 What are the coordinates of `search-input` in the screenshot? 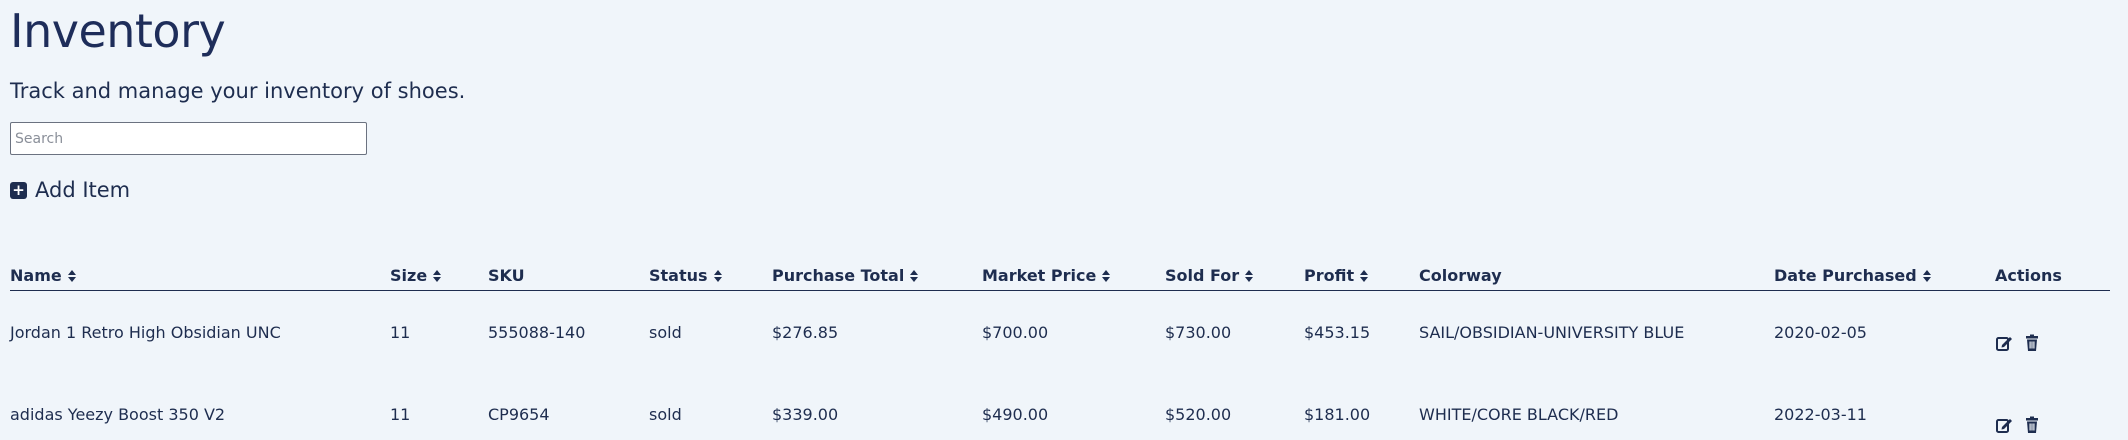 It's located at (188, 138).